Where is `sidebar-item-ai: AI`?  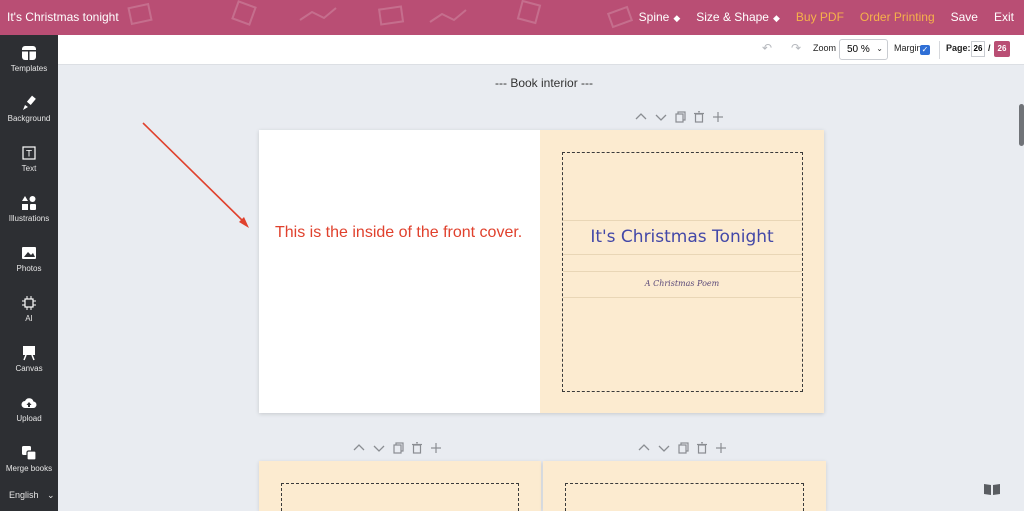 sidebar-item-ai: AI is located at coordinates (29, 309).